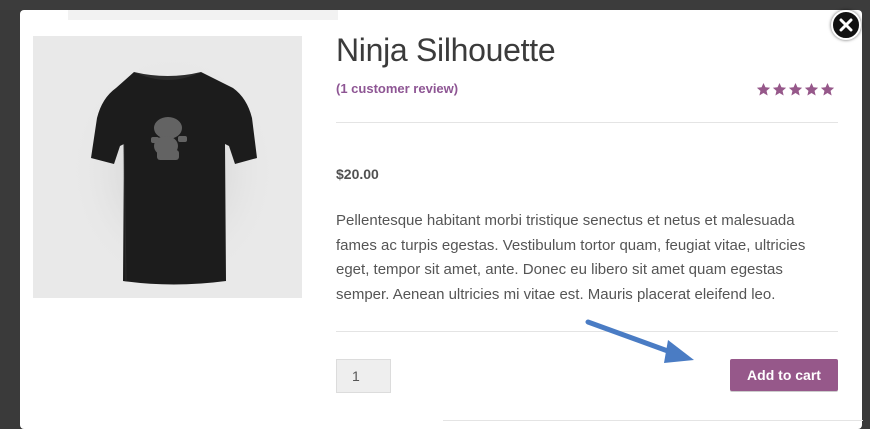 This screenshot has height=429, width=870. I want to click on star-rating, so click(795, 89).